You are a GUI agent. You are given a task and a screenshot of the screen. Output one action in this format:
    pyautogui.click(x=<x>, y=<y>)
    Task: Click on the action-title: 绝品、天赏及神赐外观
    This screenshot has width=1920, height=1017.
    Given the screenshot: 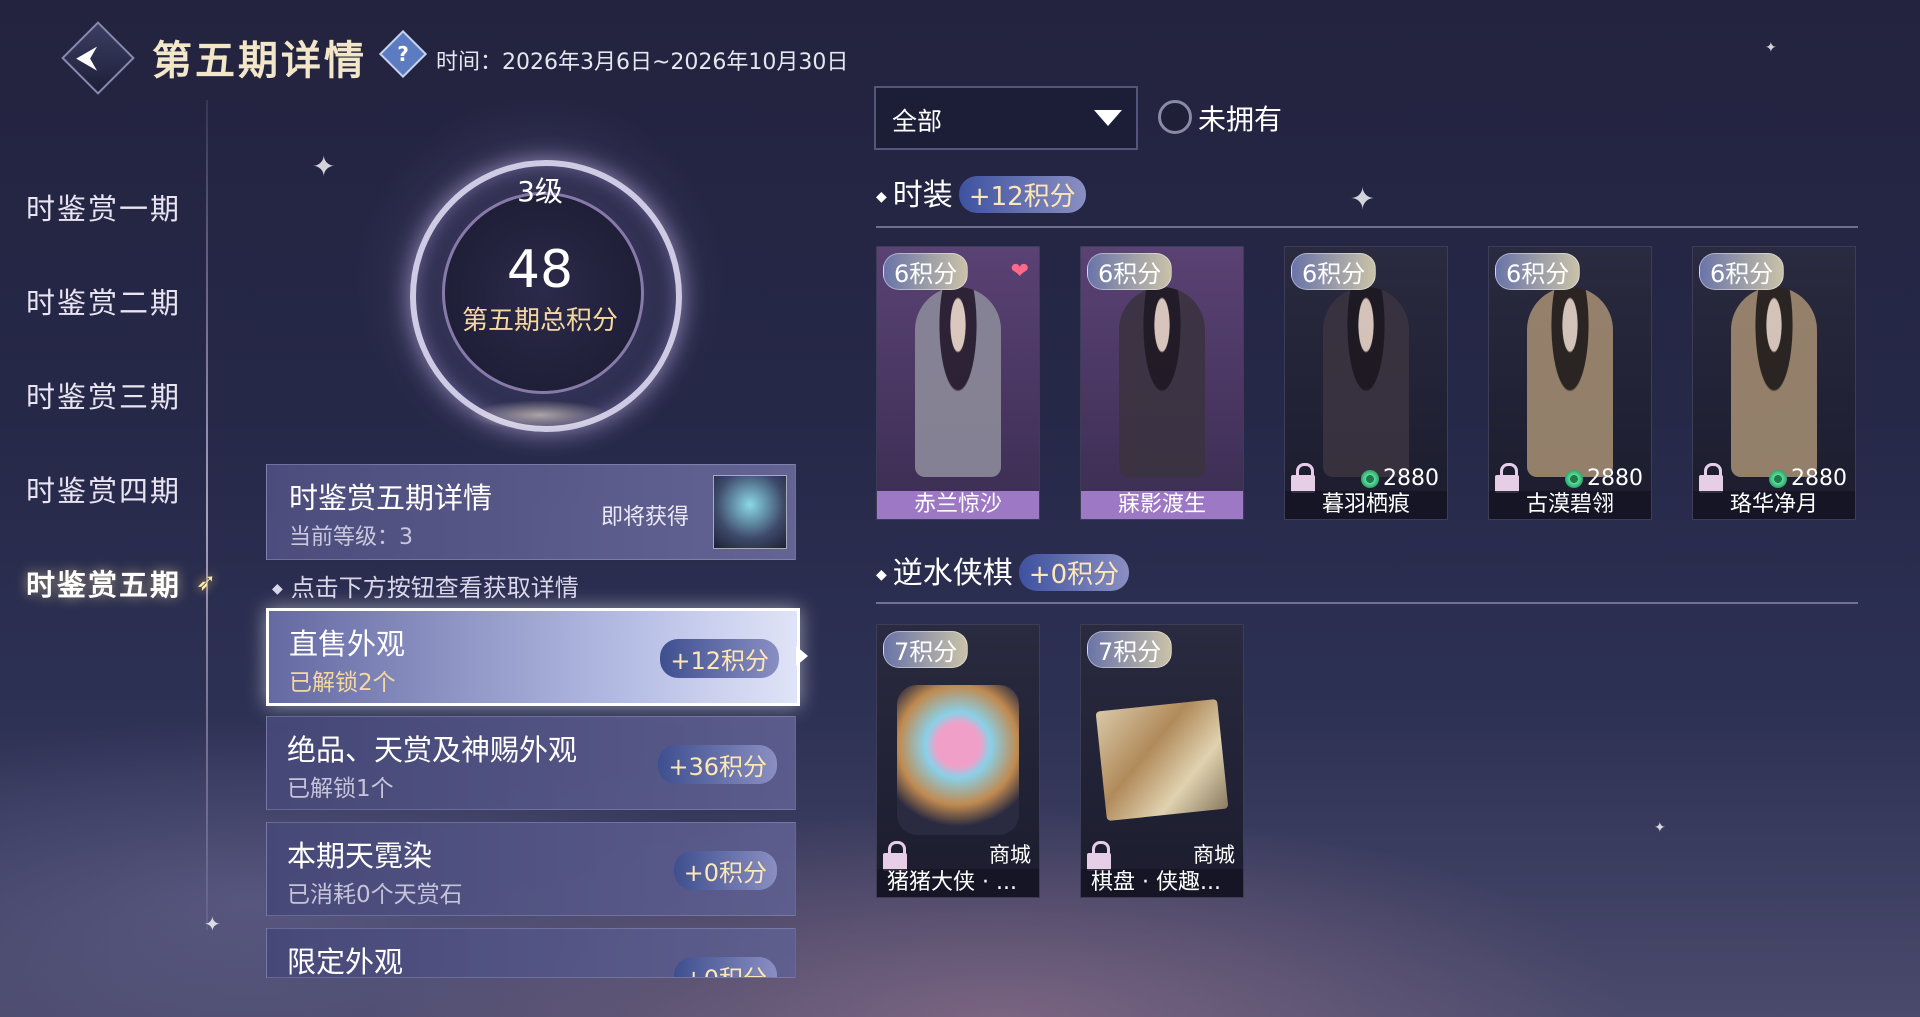 What is the action you would take?
    pyautogui.click(x=432, y=750)
    